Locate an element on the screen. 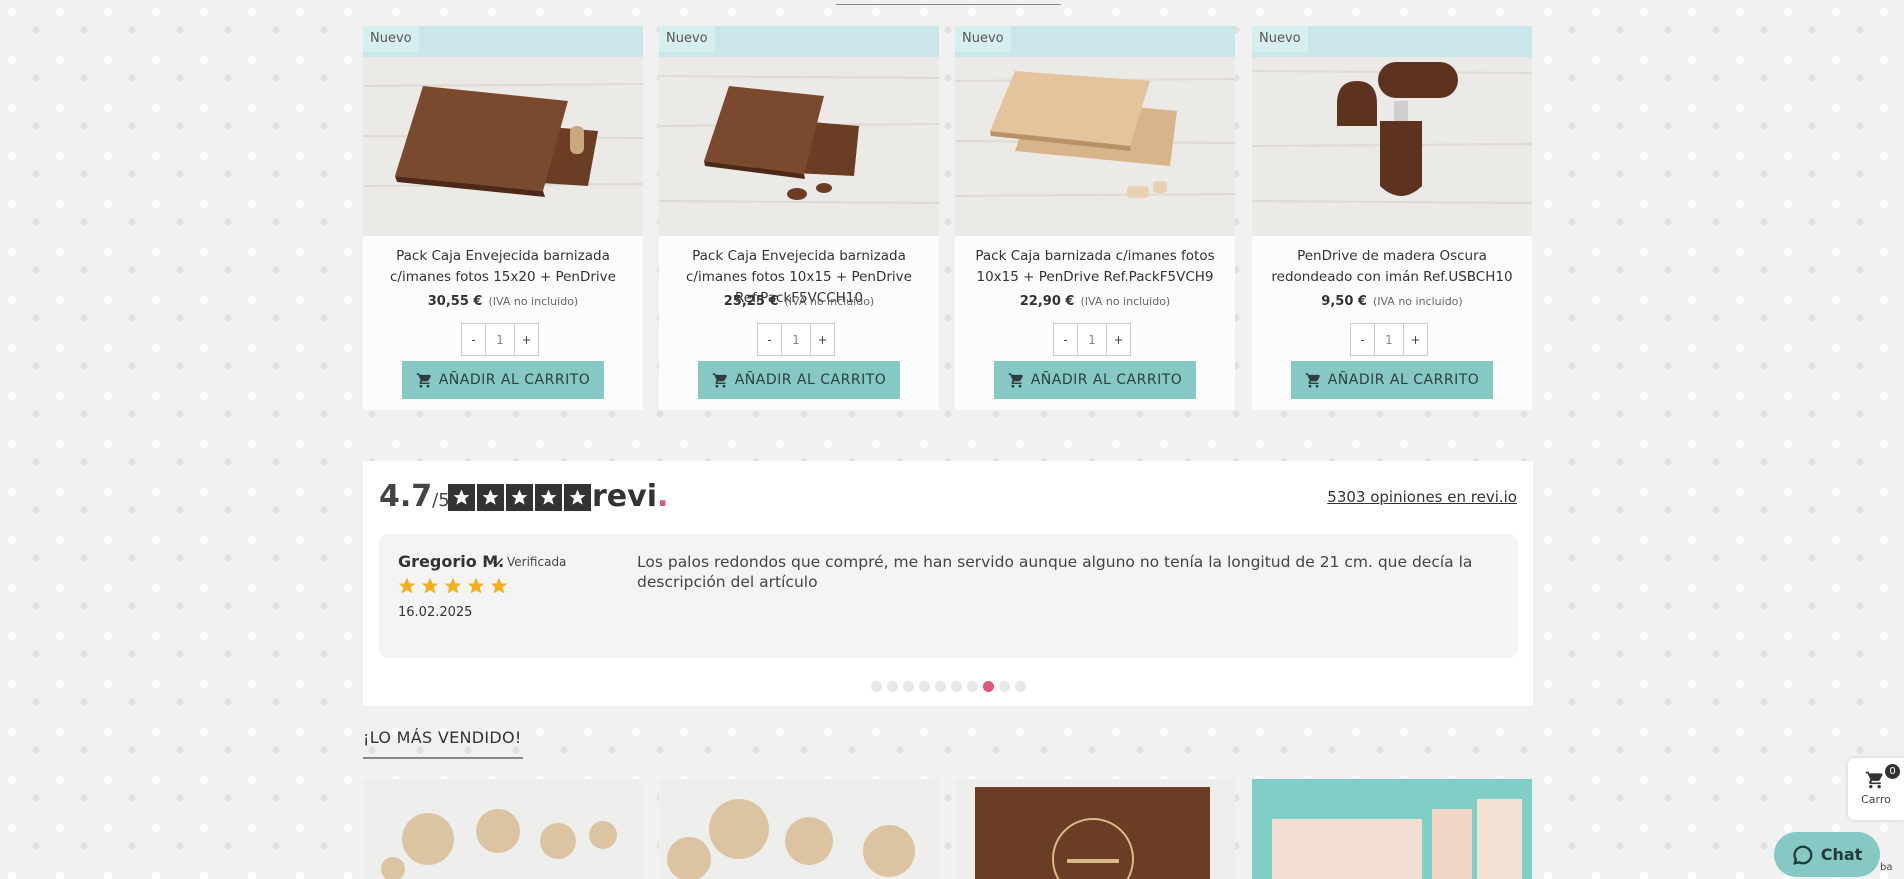 The width and height of the screenshot is (1904, 879). reviewer-name: Gregorio M. is located at coordinates (451, 561).